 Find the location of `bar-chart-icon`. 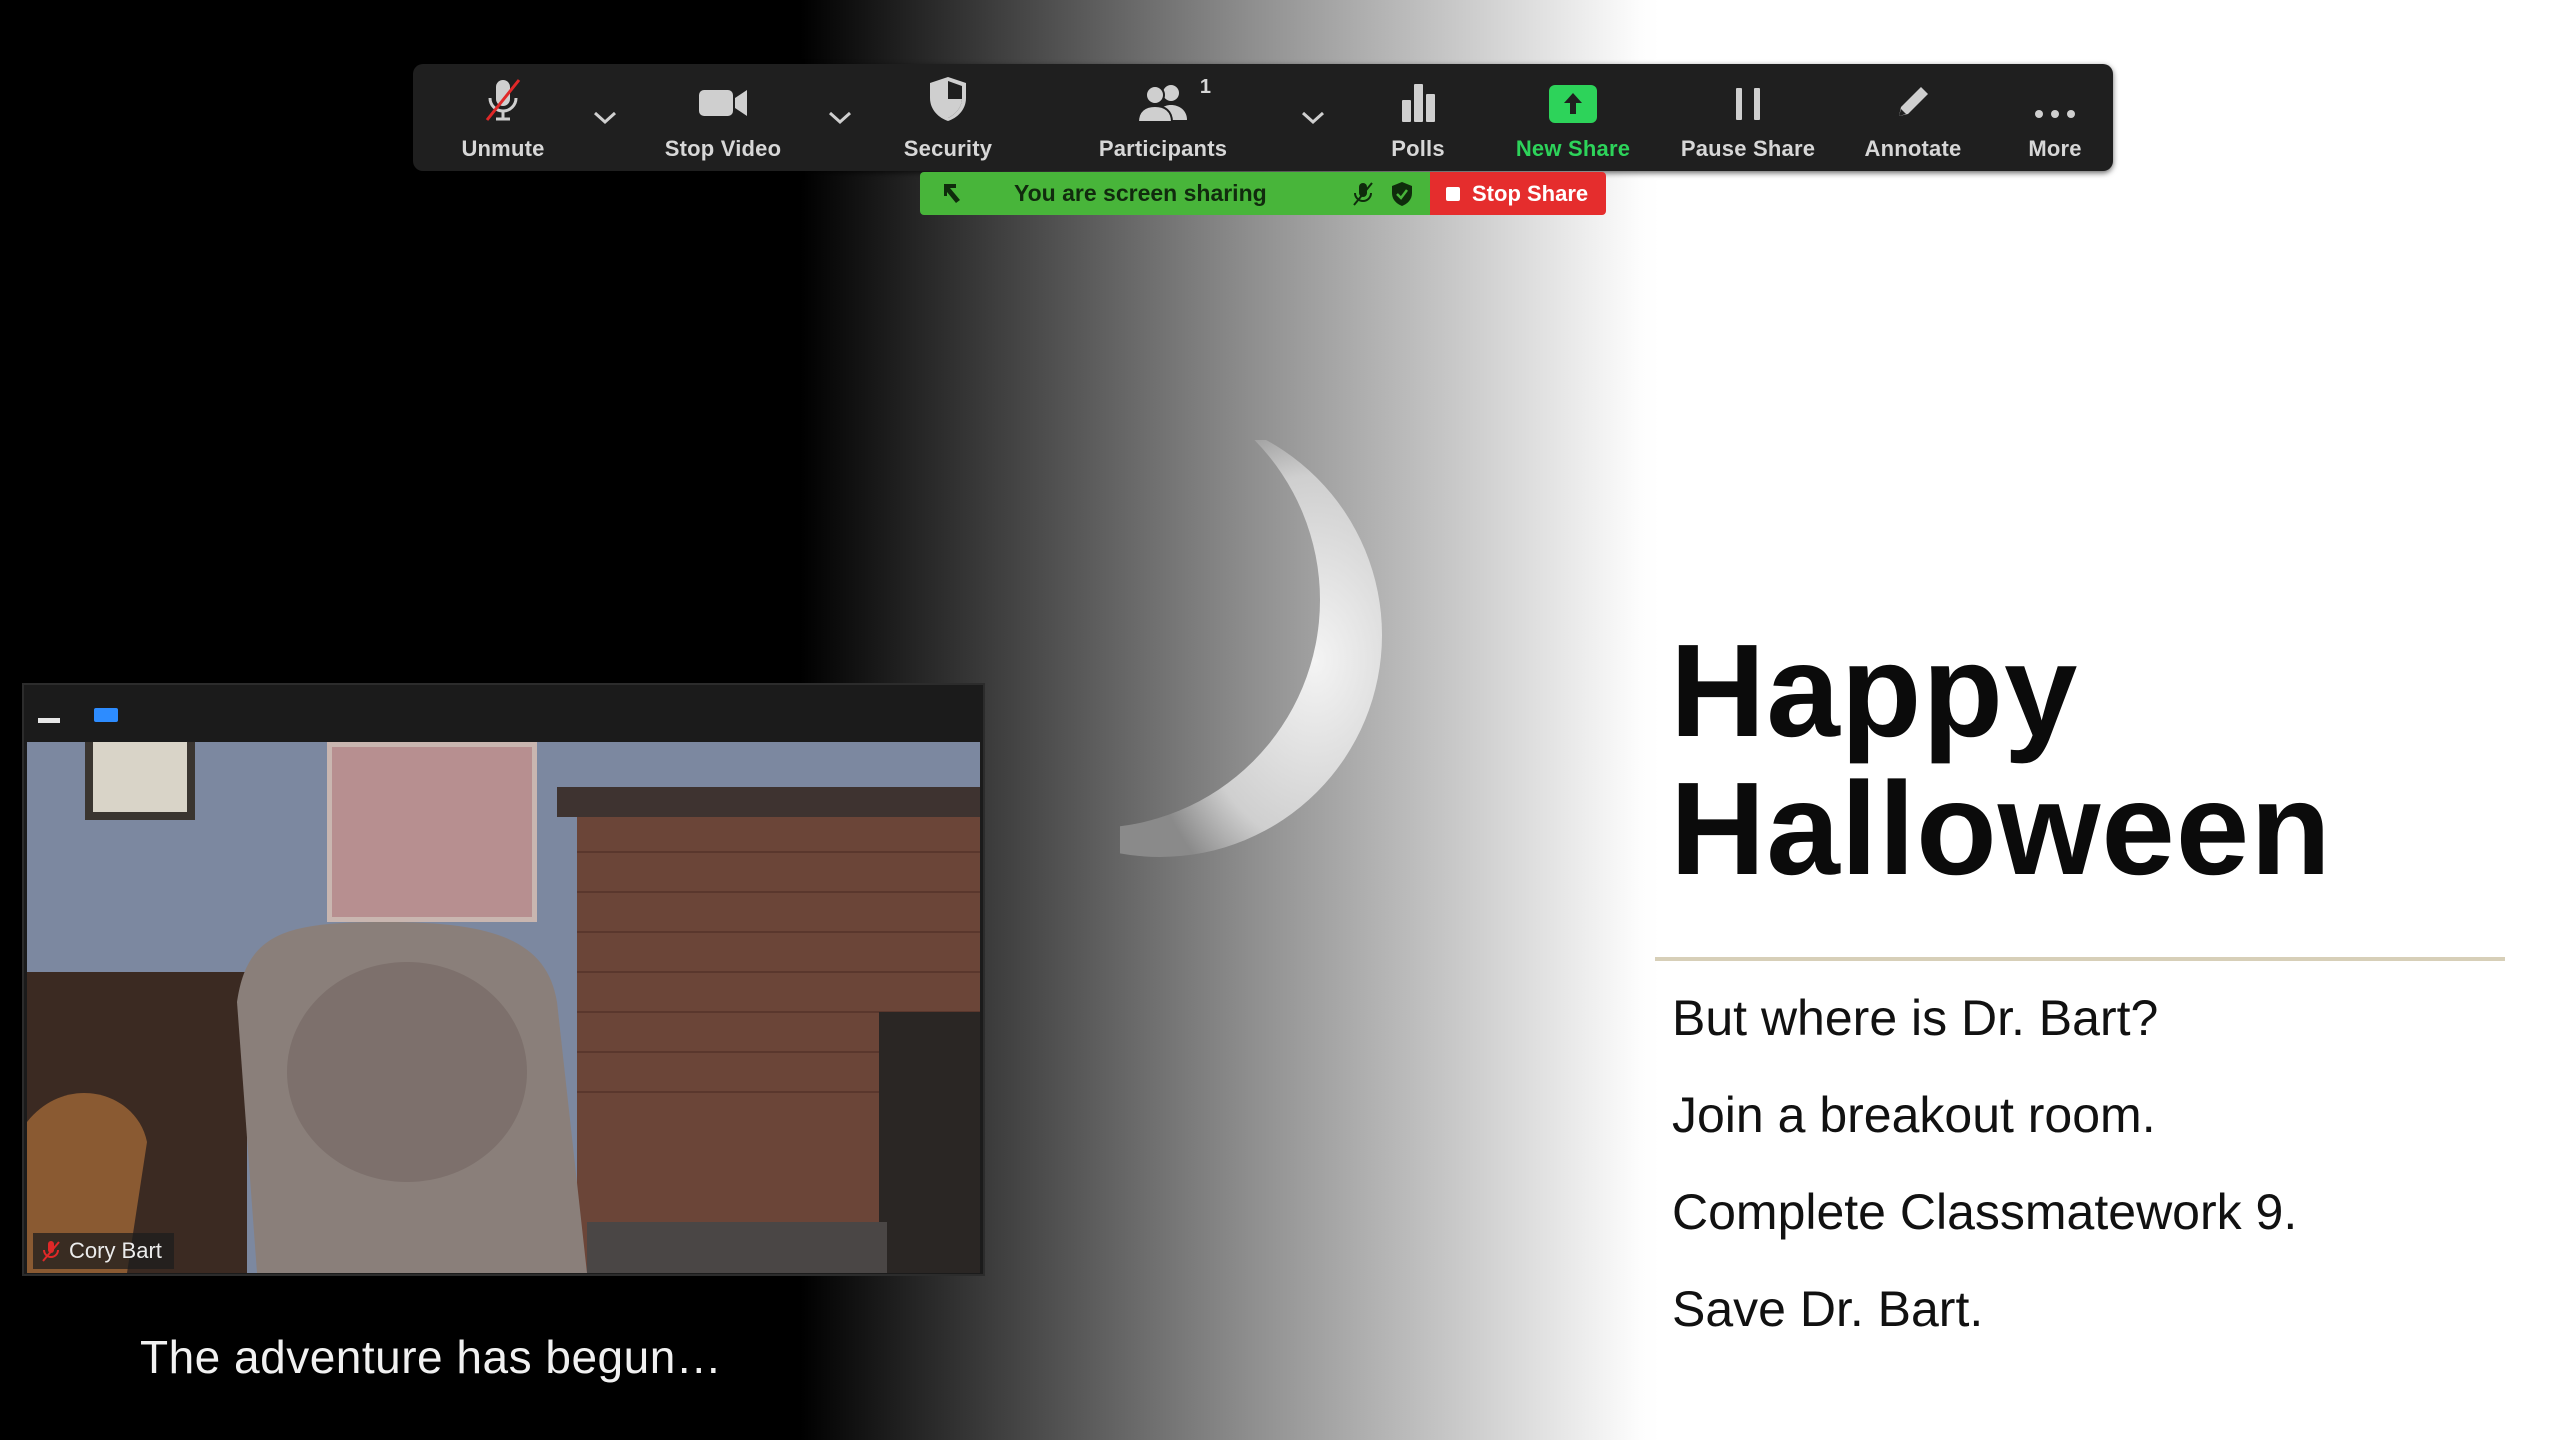

bar-chart-icon is located at coordinates (1418, 103).